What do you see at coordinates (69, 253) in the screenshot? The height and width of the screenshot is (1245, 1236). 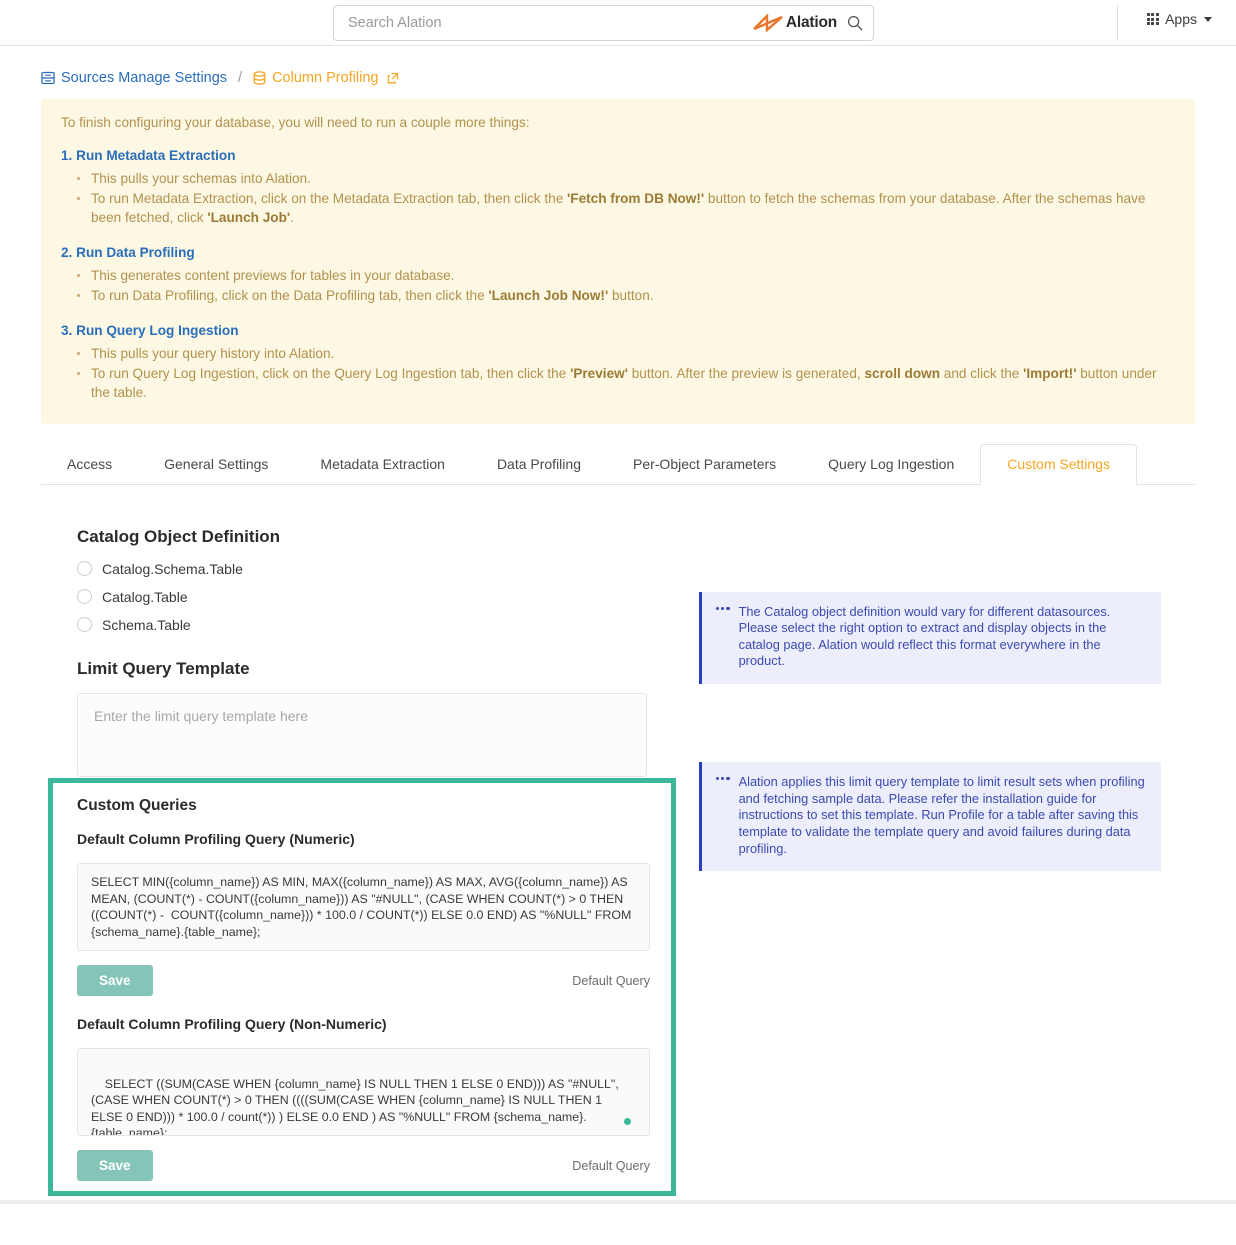 I see `instruction-step-number: 2.` at bounding box center [69, 253].